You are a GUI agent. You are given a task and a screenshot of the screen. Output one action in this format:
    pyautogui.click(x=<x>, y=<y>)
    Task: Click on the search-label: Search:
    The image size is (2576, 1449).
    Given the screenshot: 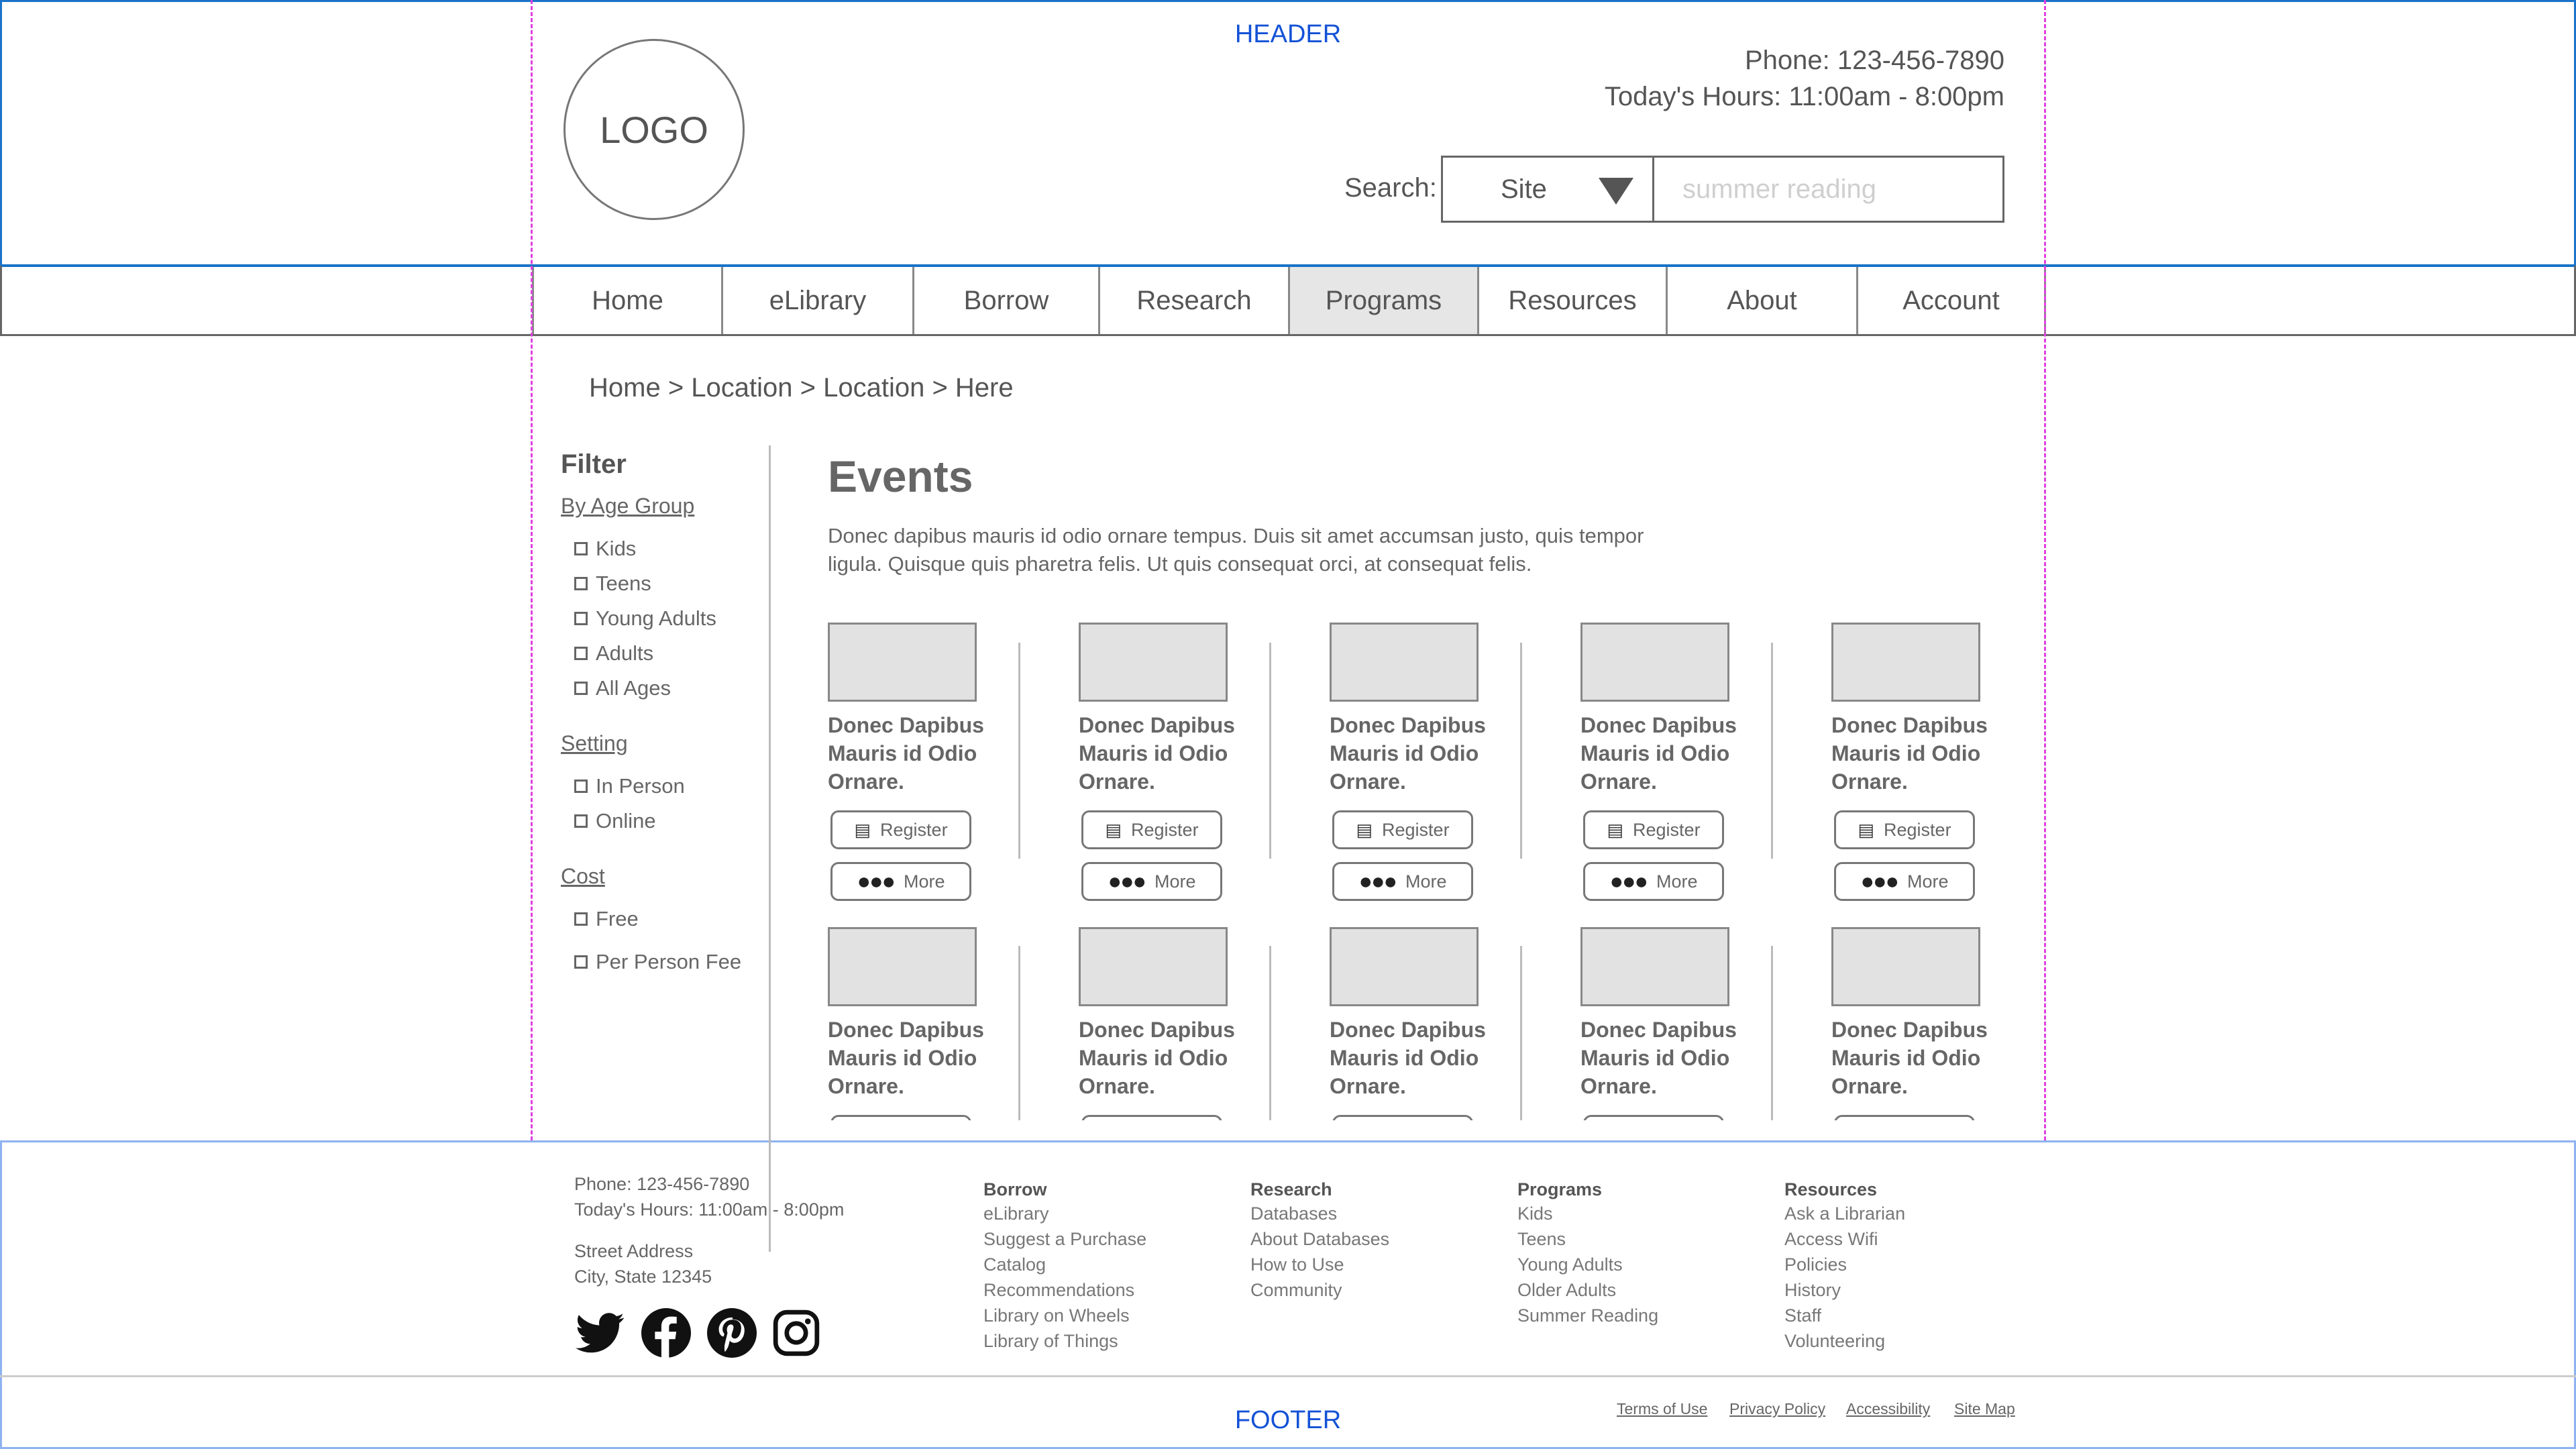 What is the action you would take?
    pyautogui.click(x=1390, y=188)
    